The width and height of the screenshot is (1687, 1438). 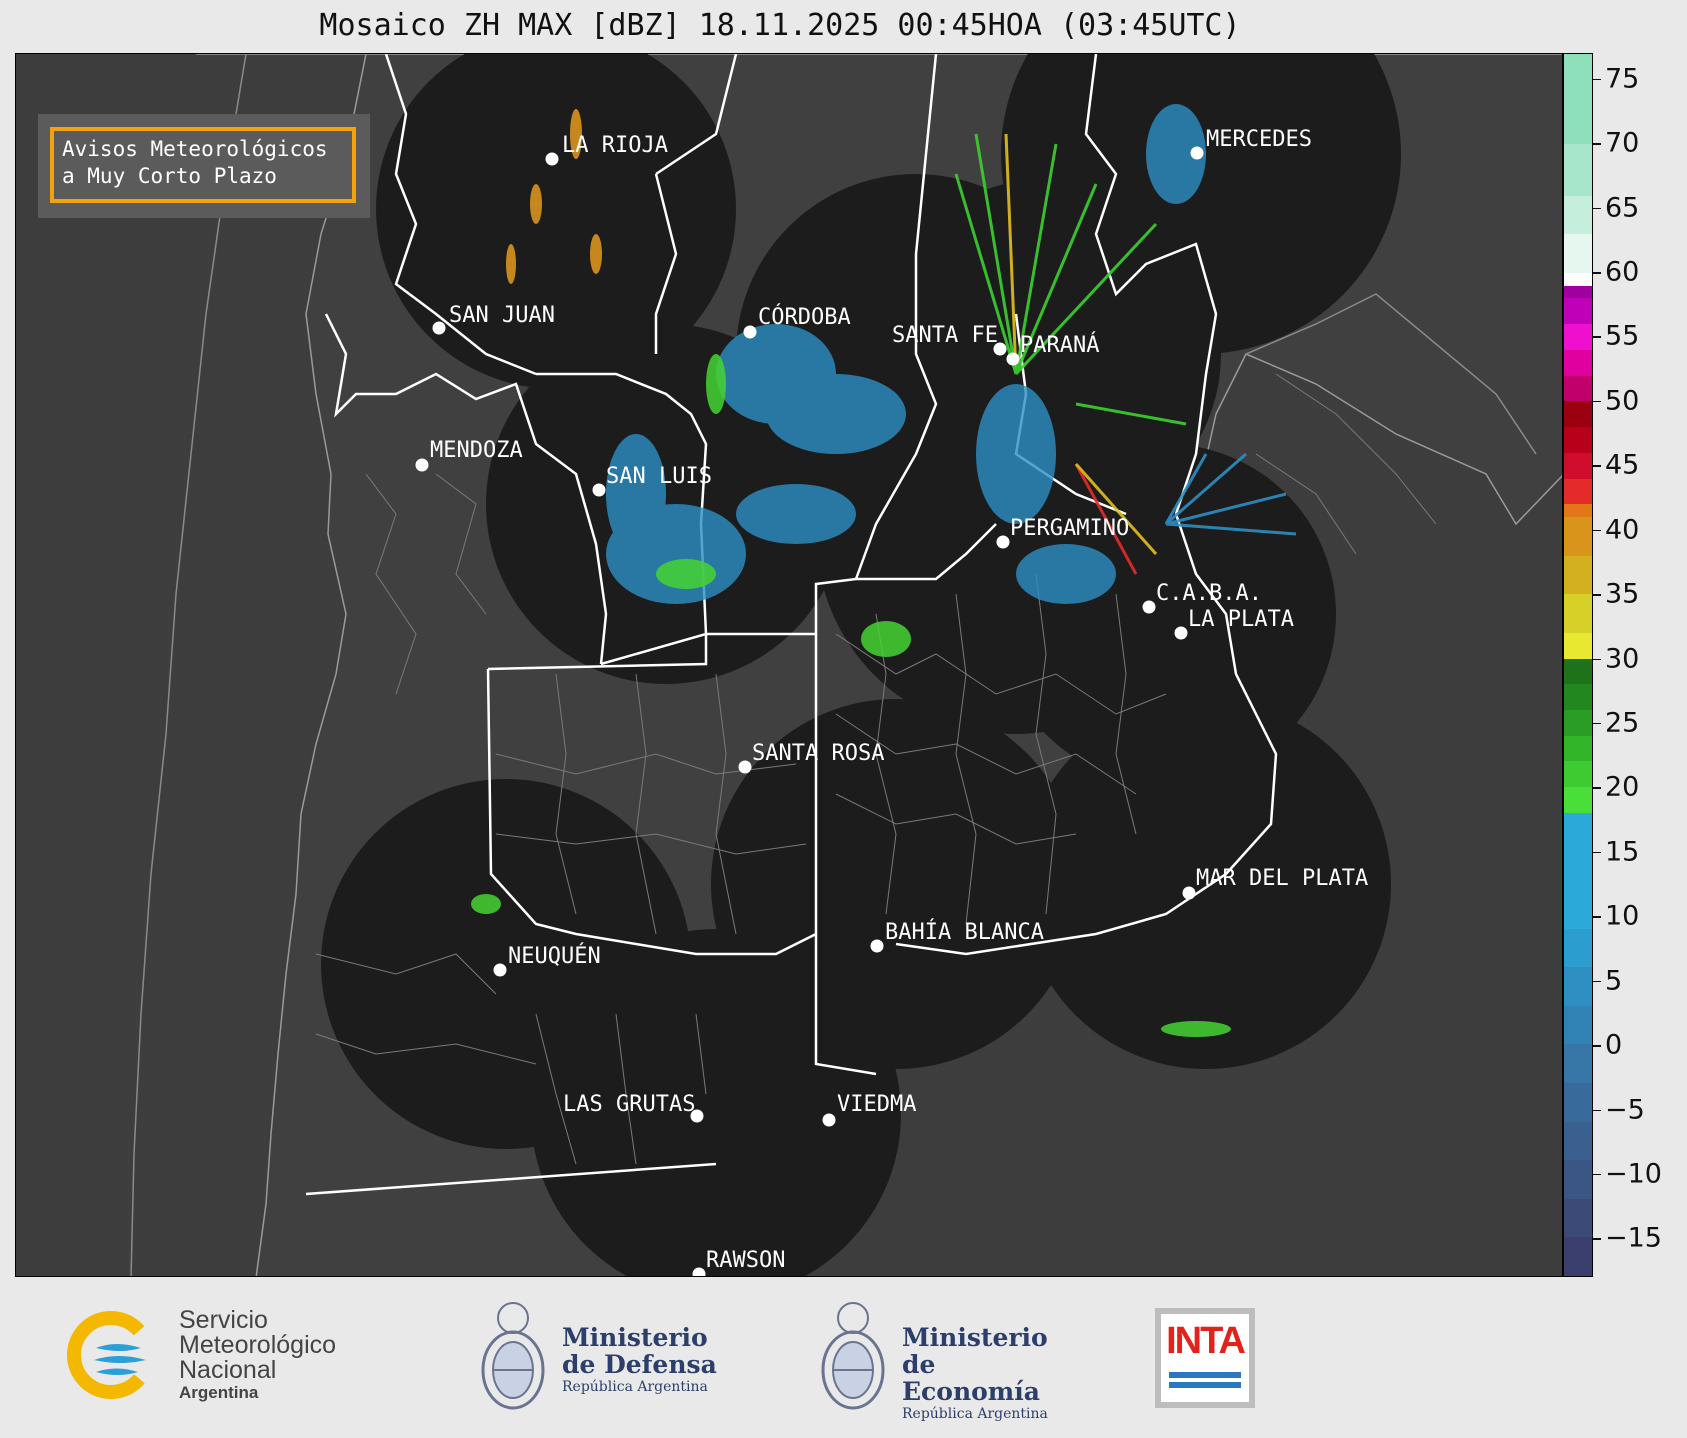 What do you see at coordinates (1622, 787) in the screenshot?
I see `colorbar-tick-label: 20` at bounding box center [1622, 787].